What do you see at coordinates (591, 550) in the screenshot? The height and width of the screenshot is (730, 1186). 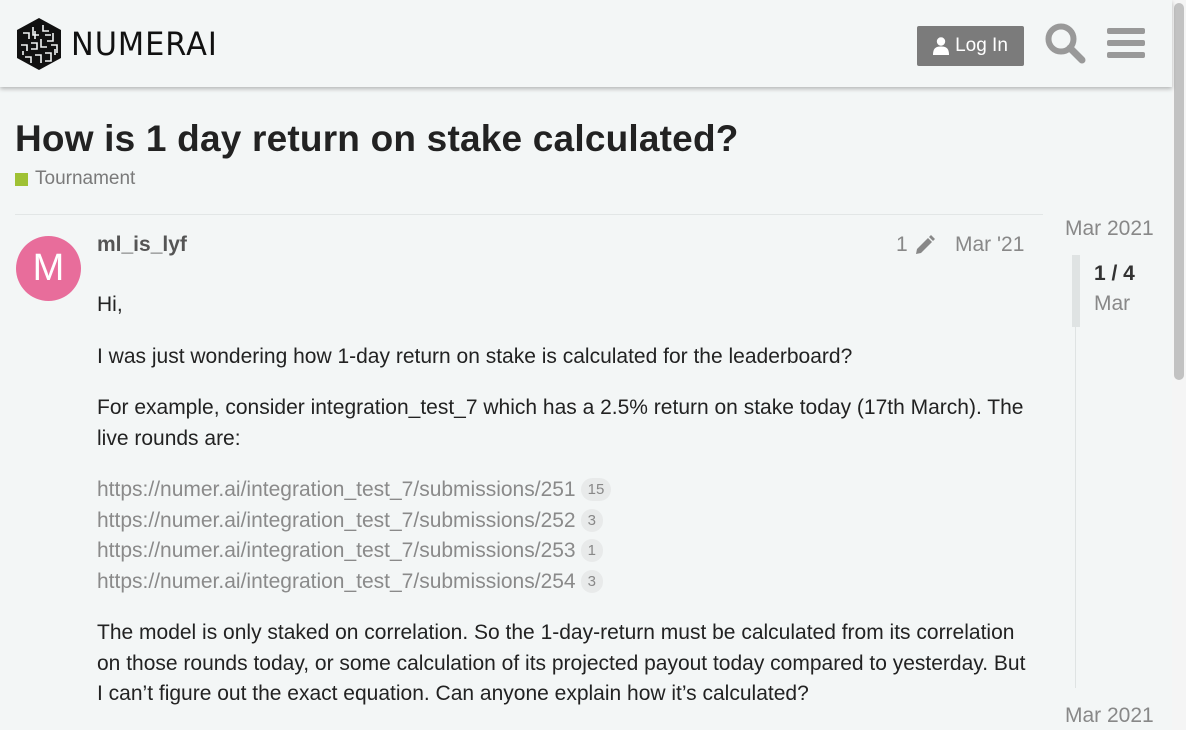 I see `click-count-badge: 1` at bounding box center [591, 550].